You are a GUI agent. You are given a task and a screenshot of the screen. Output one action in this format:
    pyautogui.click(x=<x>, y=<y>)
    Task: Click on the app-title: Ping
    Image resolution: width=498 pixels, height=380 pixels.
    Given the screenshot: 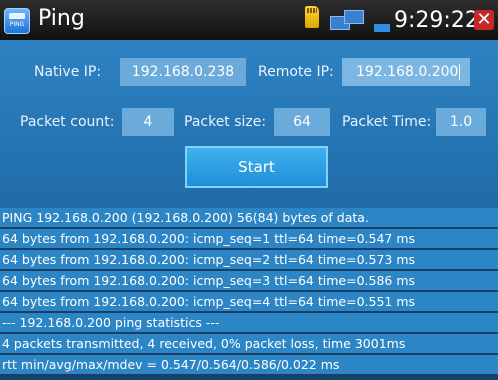 What is the action you would take?
    pyautogui.click(x=61, y=18)
    